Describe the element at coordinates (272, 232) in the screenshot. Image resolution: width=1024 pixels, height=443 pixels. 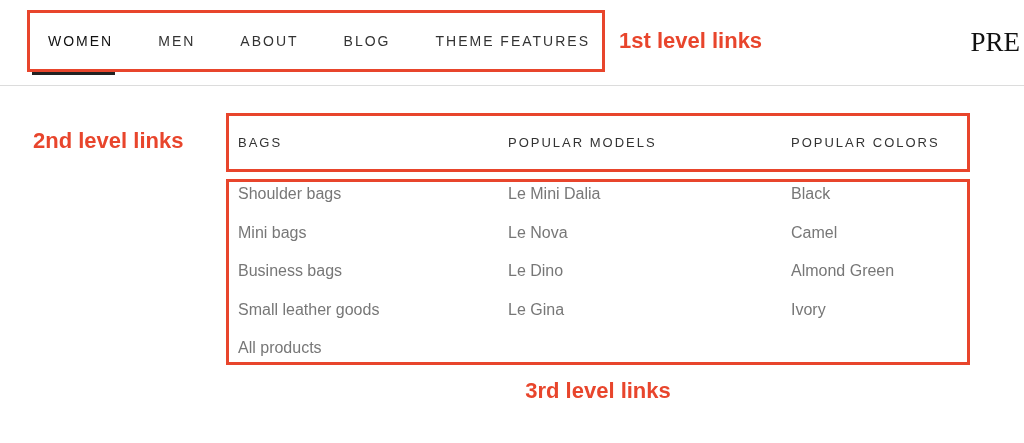
I see `menu-link: Mini bags` at that location.